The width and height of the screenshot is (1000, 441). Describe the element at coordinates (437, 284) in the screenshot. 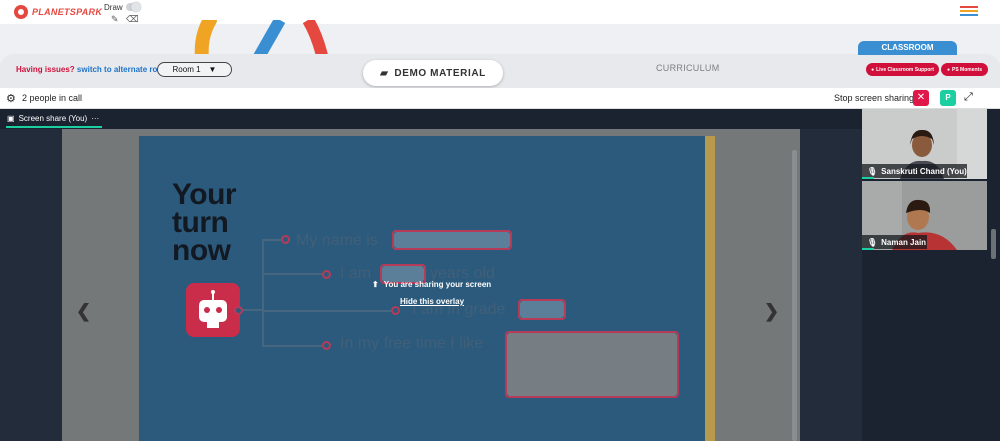

I see `sharing-overlay-text: You are sharing your screen` at that location.